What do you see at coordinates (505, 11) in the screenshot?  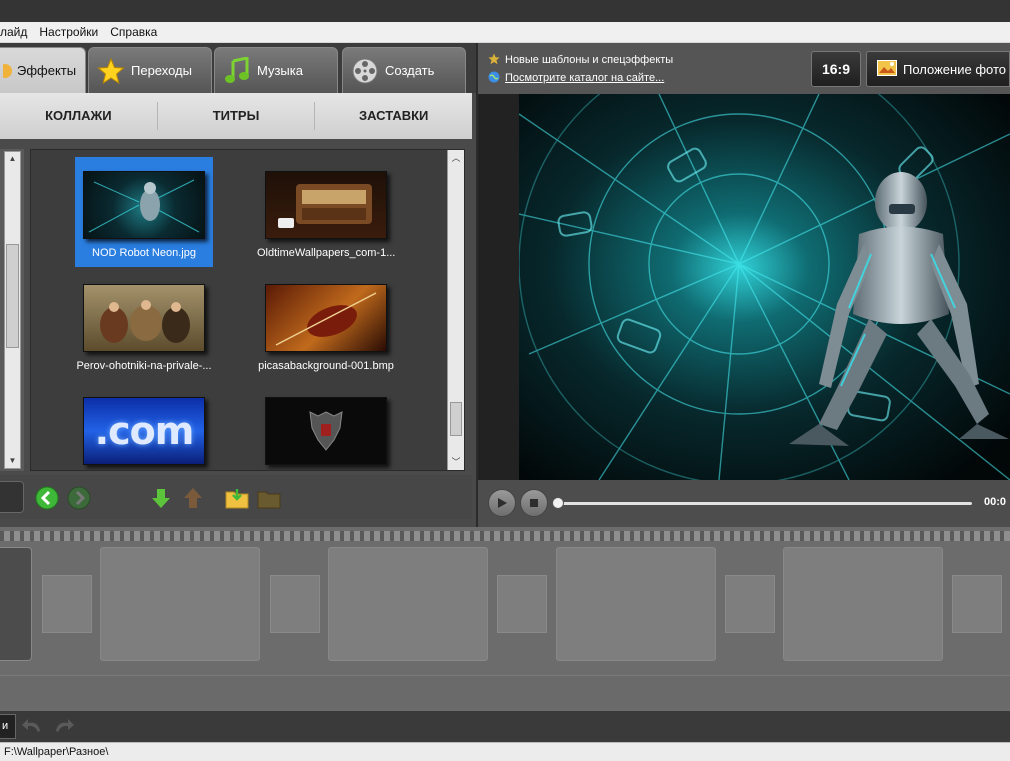 I see `title-bar` at bounding box center [505, 11].